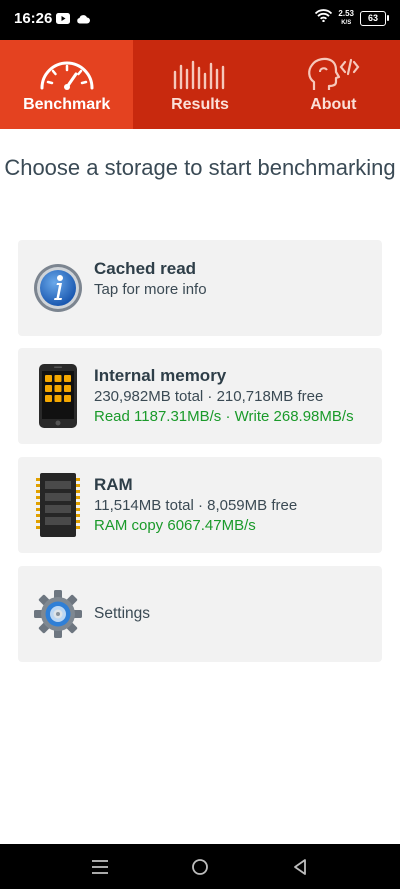 Image resolution: width=400 pixels, height=889 pixels. I want to click on network-speed: 2.53 K/S, so click(346, 17).